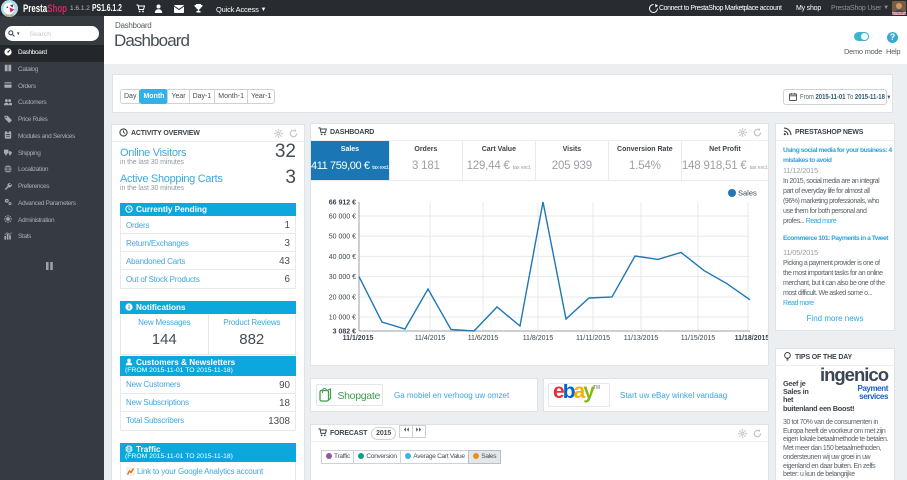  I want to click on svg-text: 11/1/2015, so click(358, 338).